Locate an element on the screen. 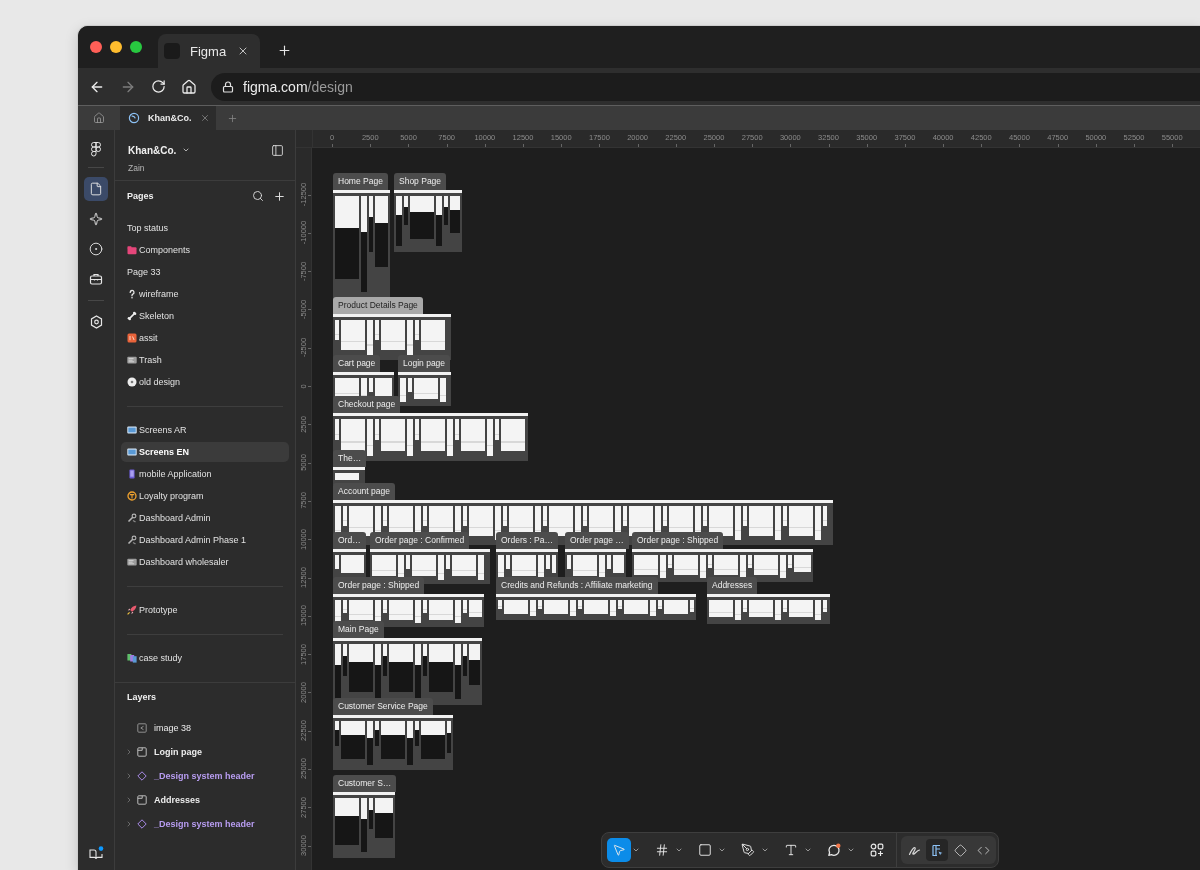 The image size is (1200, 870). book-icon is located at coordinates (96, 853).